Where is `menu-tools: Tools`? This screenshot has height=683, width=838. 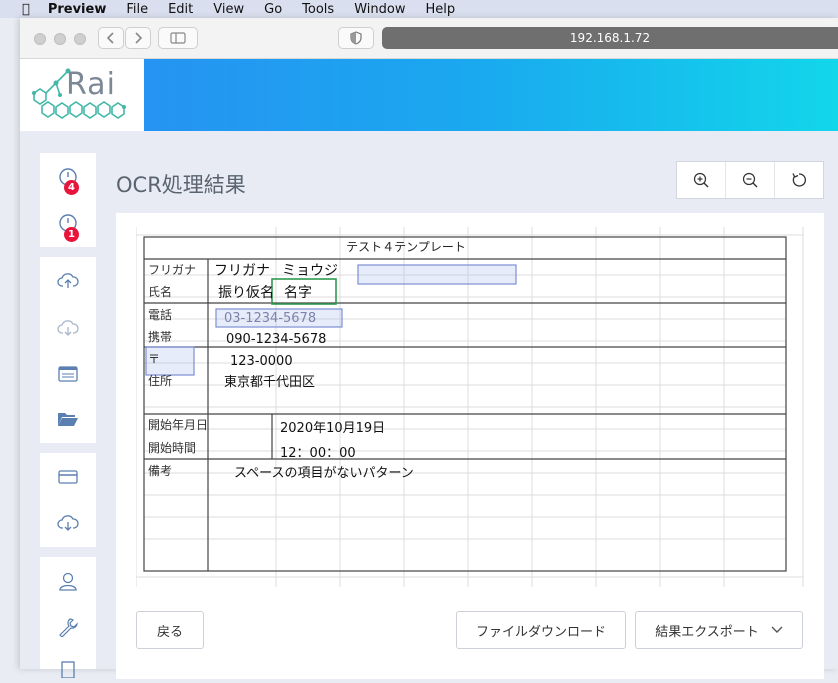
menu-tools: Tools is located at coordinates (318, 9).